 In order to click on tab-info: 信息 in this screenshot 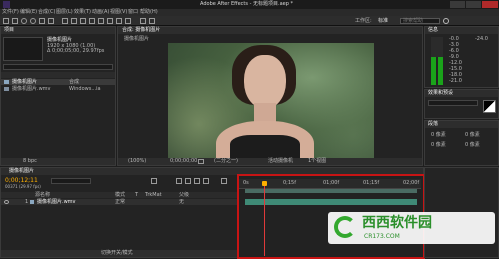, I will do `click(433, 30)`.